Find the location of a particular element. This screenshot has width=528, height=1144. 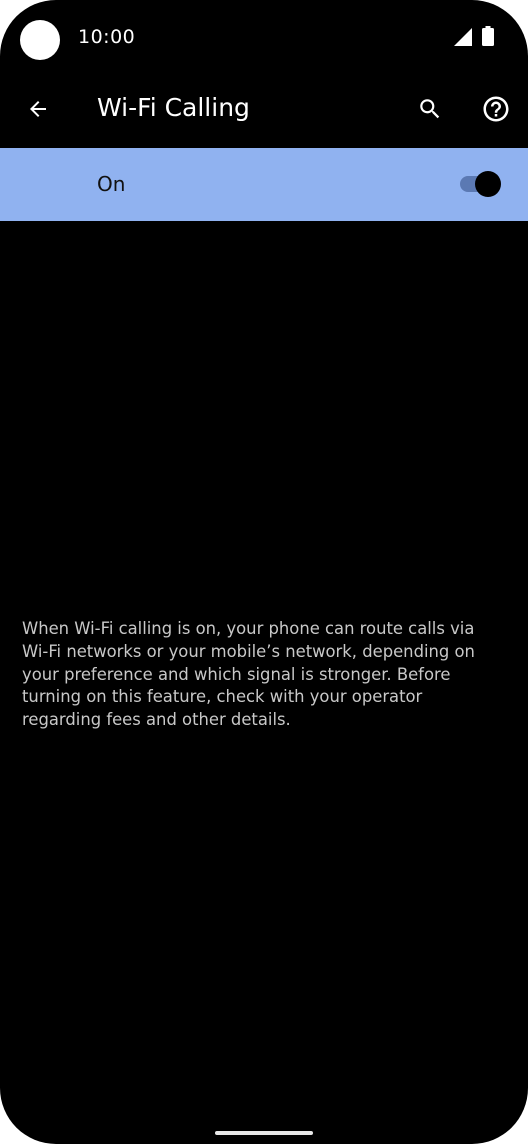

search-button is located at coordinates (430, 109).